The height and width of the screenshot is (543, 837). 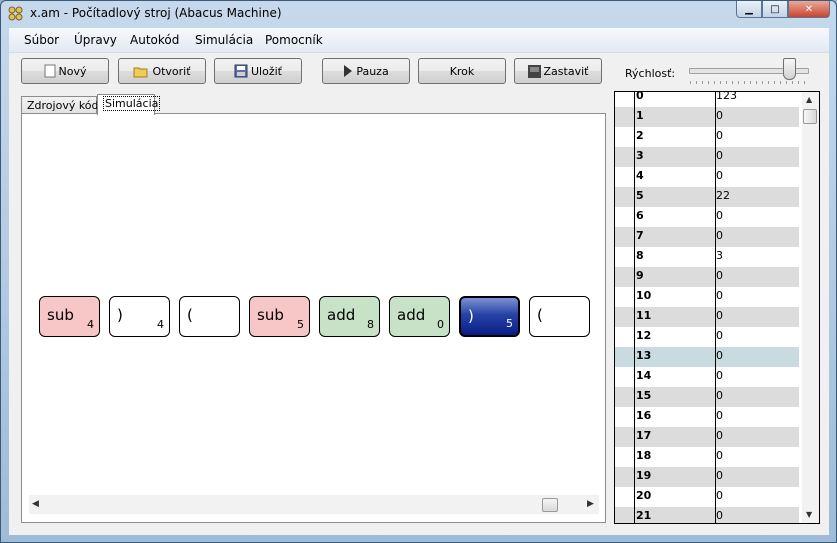 I want to click on register-row: 16 0, so click(x=707, y=417).